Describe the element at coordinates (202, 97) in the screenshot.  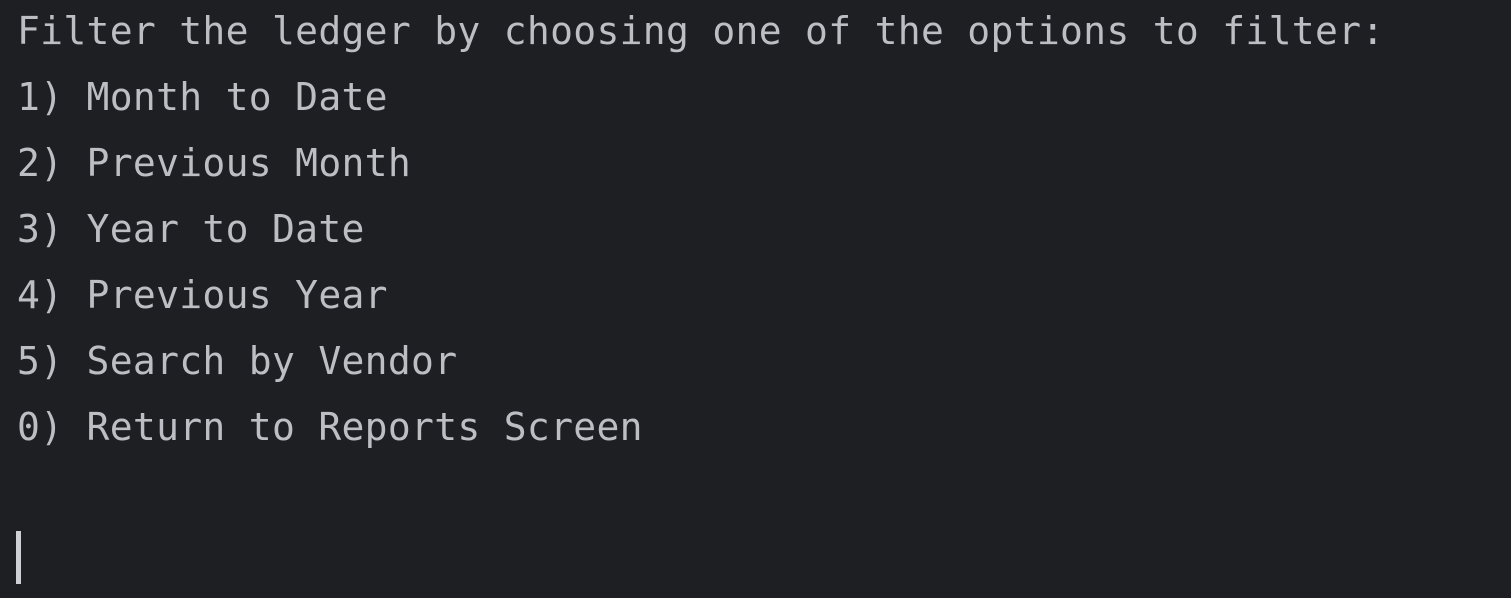
I see `menu-option-month-to-date: 1) Month to Date` at that location.